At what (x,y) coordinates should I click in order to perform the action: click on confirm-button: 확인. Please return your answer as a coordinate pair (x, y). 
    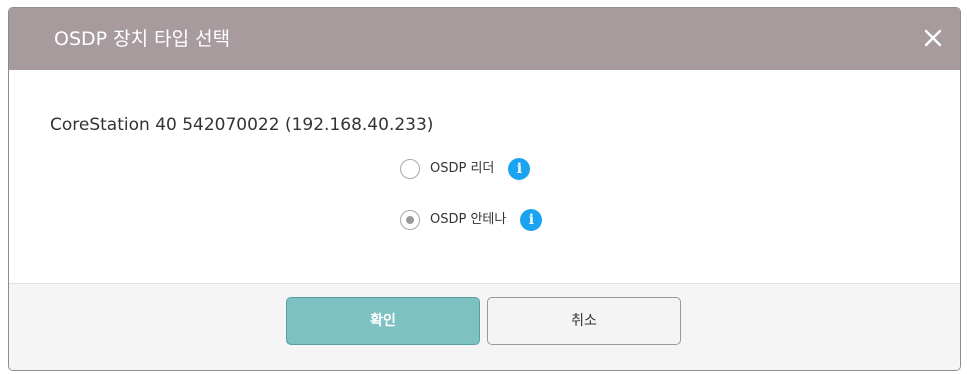
    Looking at the image, I should click on (383, 321).